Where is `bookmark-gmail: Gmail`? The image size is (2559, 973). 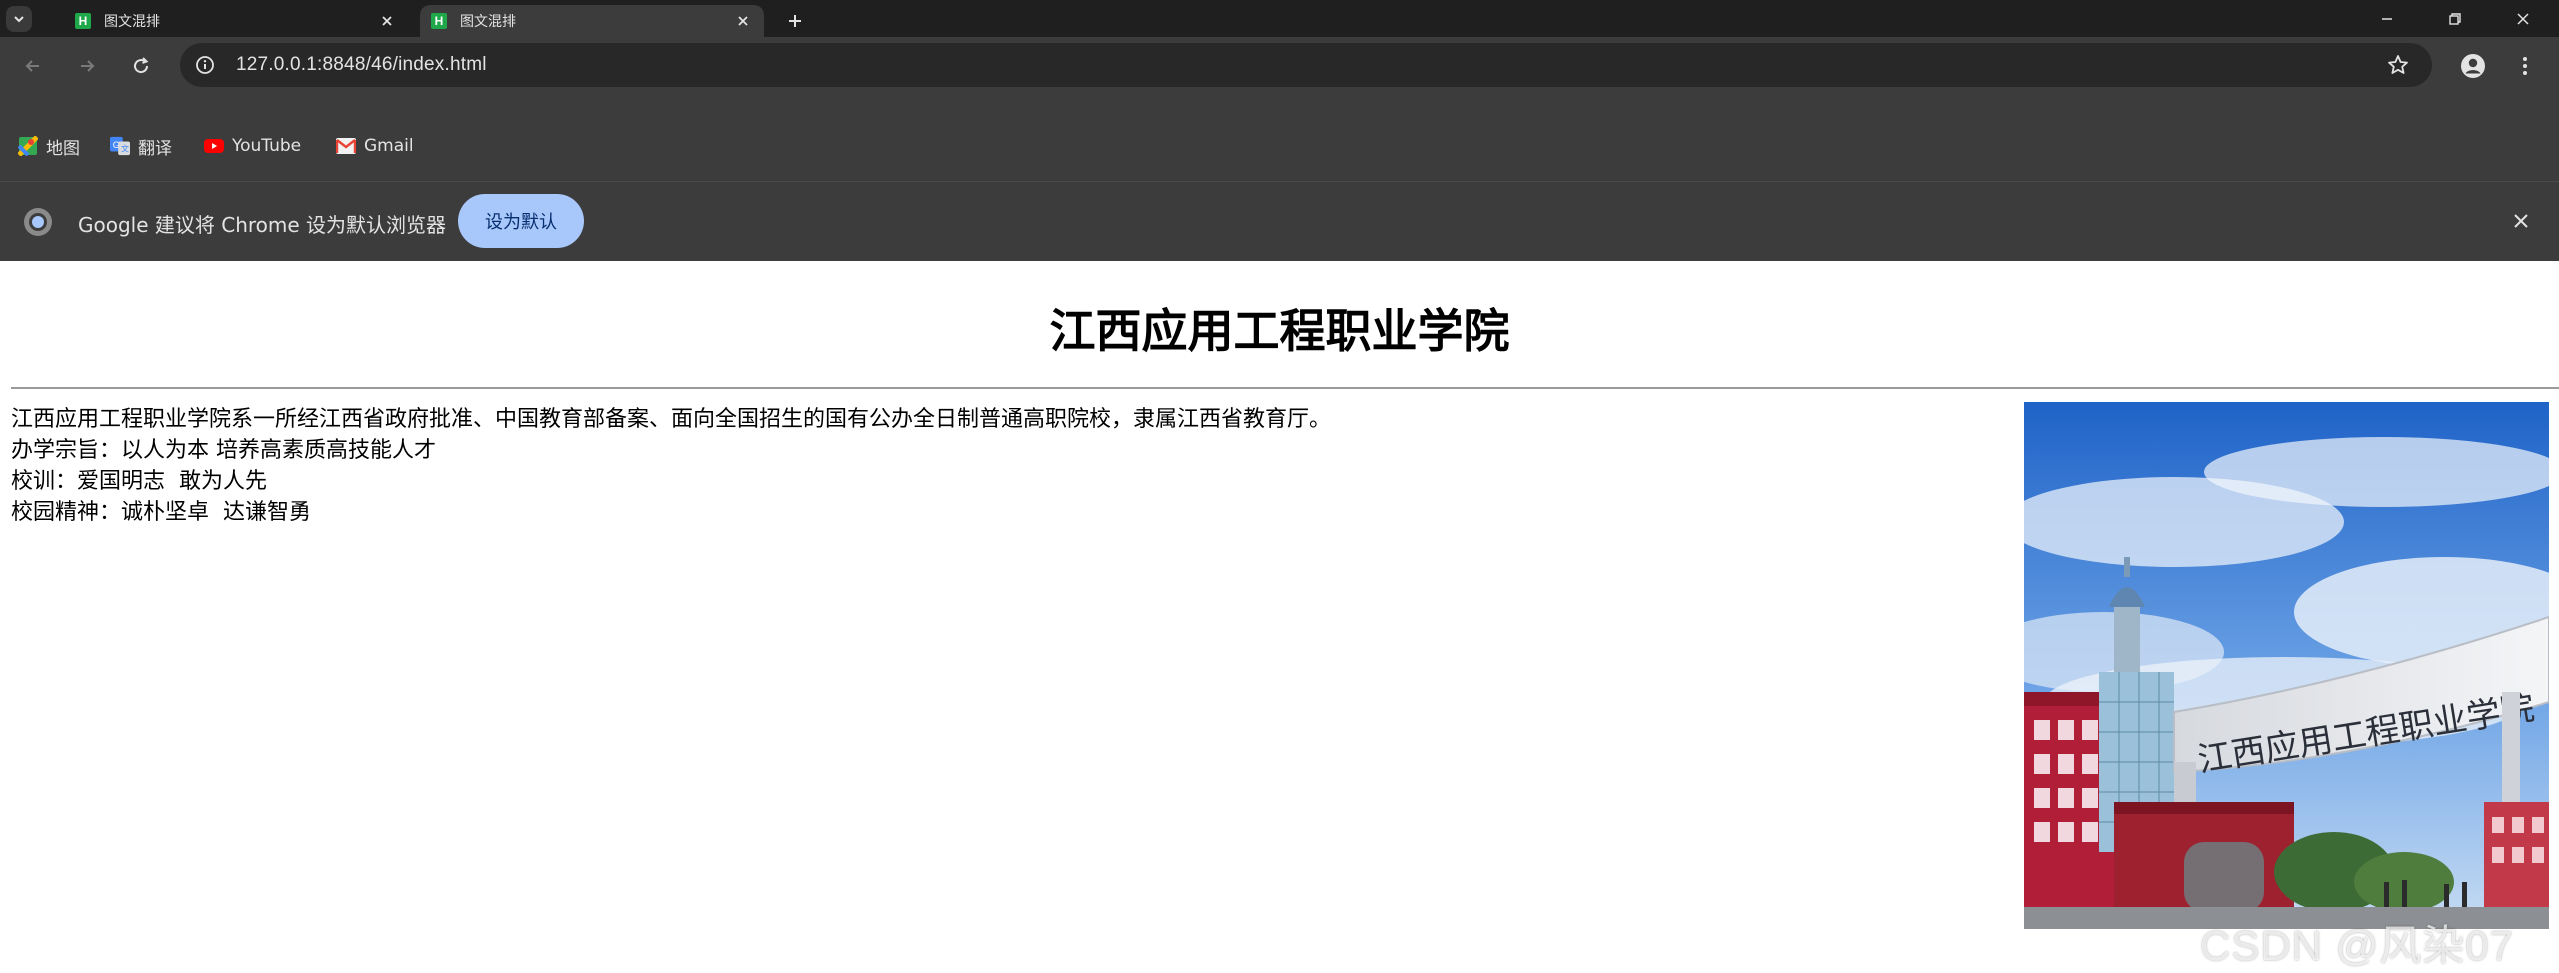 bookmark-gmail: Gmail is located at coordinates (375, 146).